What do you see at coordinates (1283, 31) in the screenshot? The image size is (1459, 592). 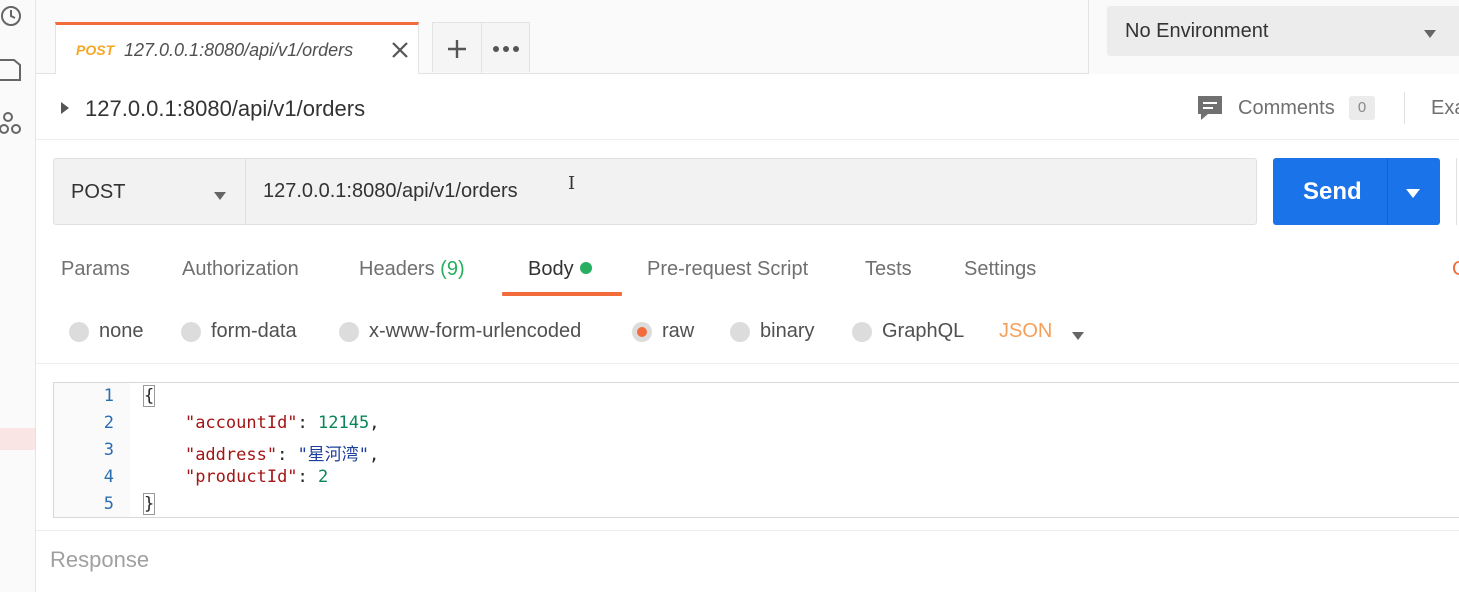 I see `environment-select: No Environment` at bounding box center [1283, 31].